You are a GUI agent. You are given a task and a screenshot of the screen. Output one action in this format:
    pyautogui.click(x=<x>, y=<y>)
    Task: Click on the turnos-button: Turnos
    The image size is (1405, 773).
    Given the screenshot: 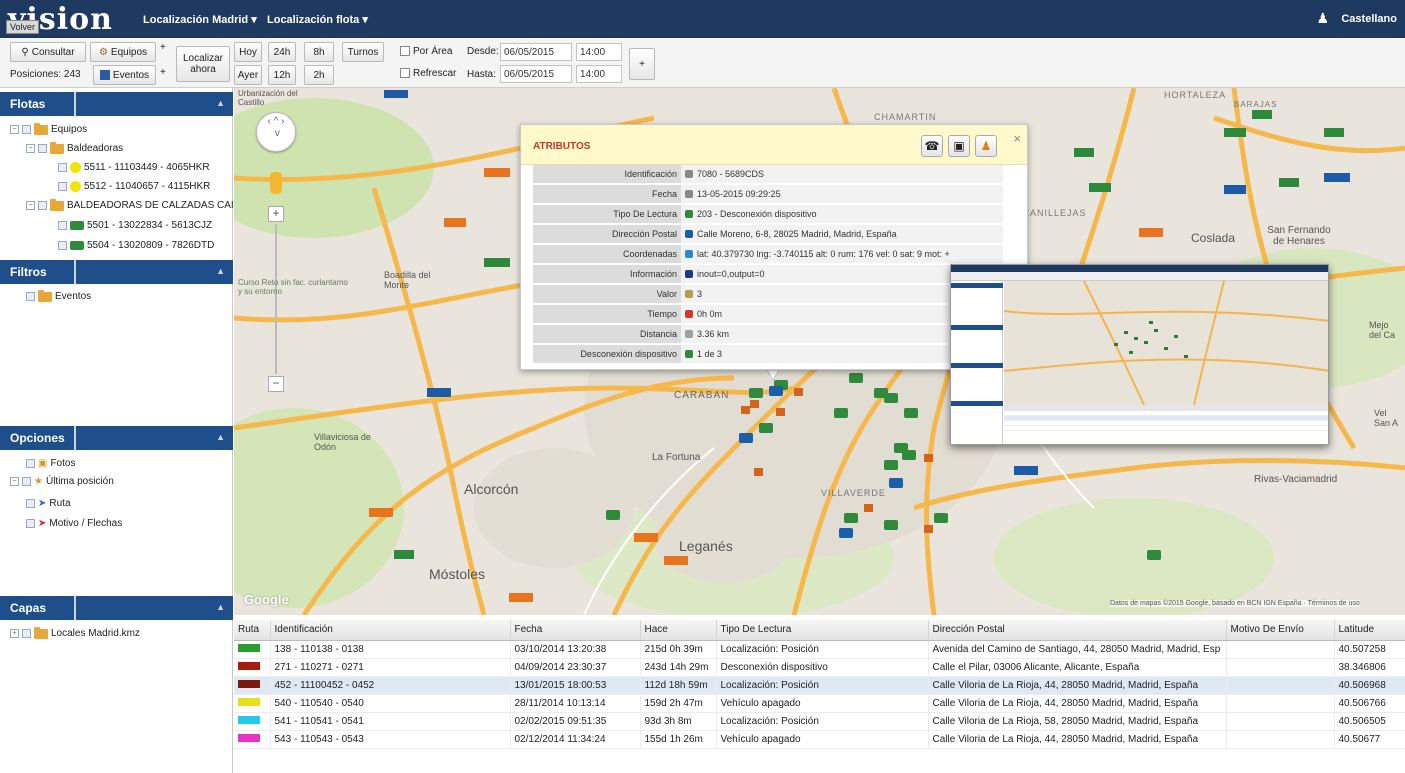 What is the action you would take?
    pyautogui.click(x=363, y=52)
    